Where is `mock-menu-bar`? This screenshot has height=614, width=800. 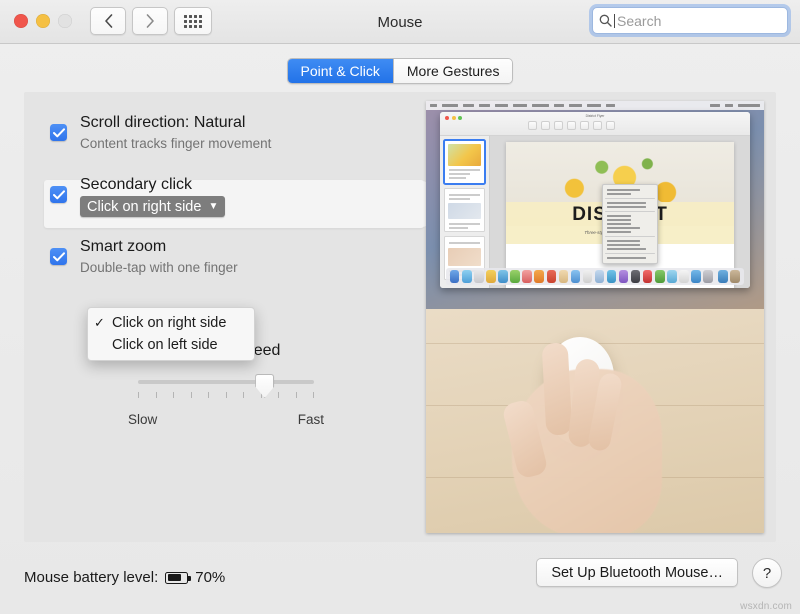 mock-menu-bar is located at coordinates (595, 105).